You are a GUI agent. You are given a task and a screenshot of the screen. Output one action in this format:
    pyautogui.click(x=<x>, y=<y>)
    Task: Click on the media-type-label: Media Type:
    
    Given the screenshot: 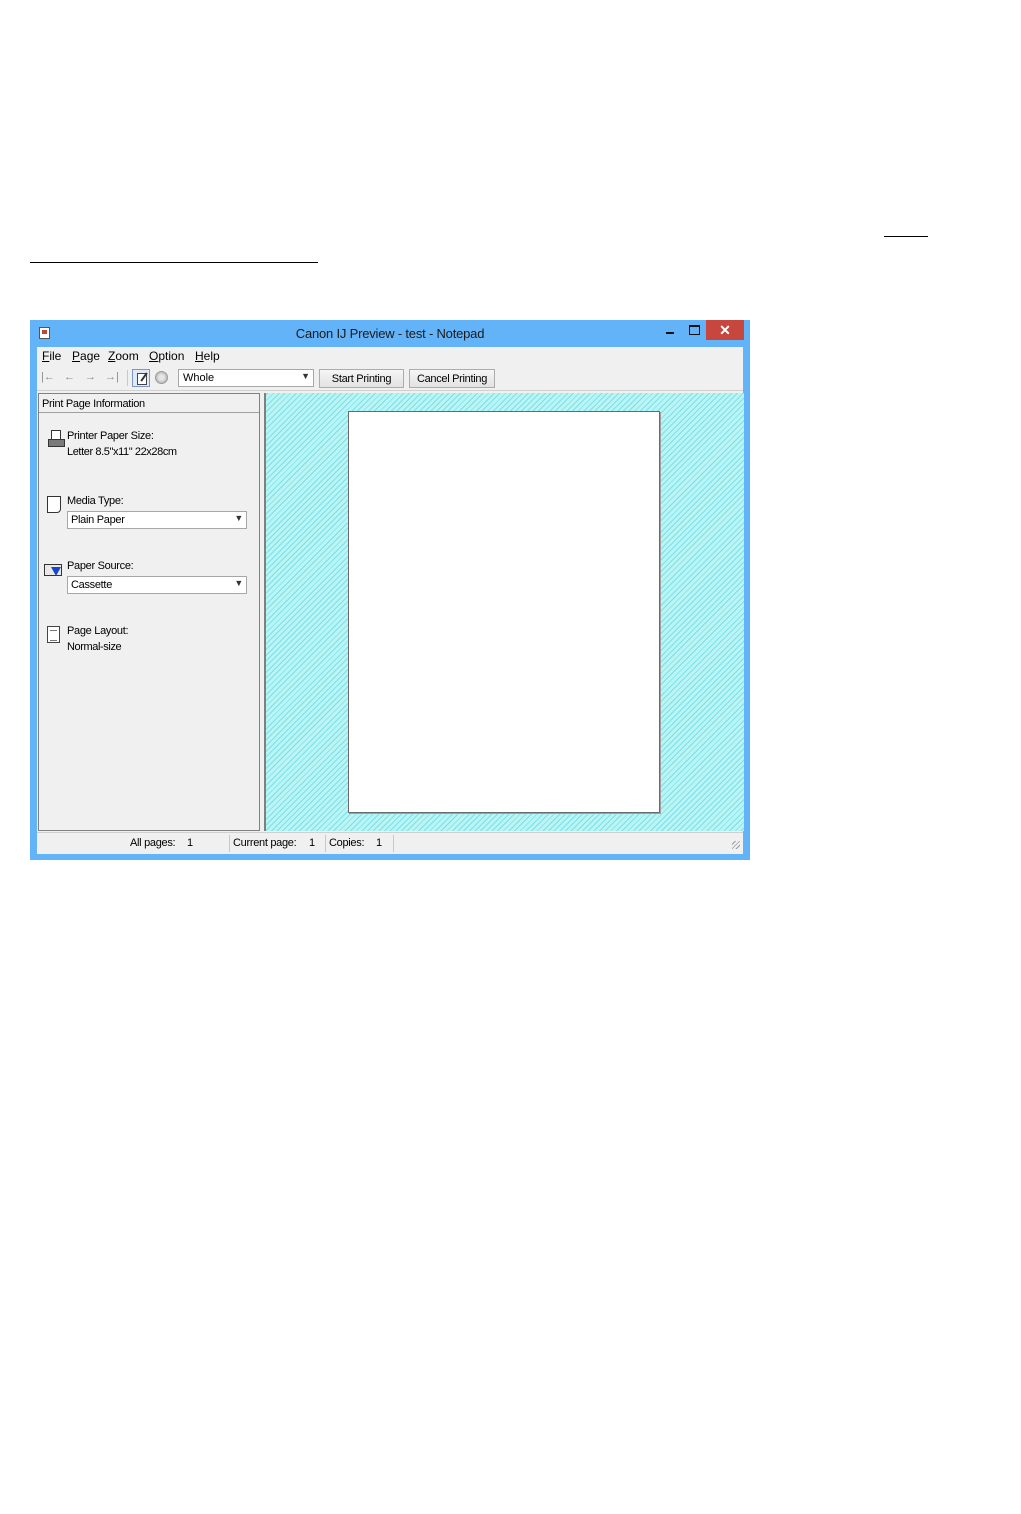 What is the action you would take?
    pyautogui.click(x=95, y=501)
    